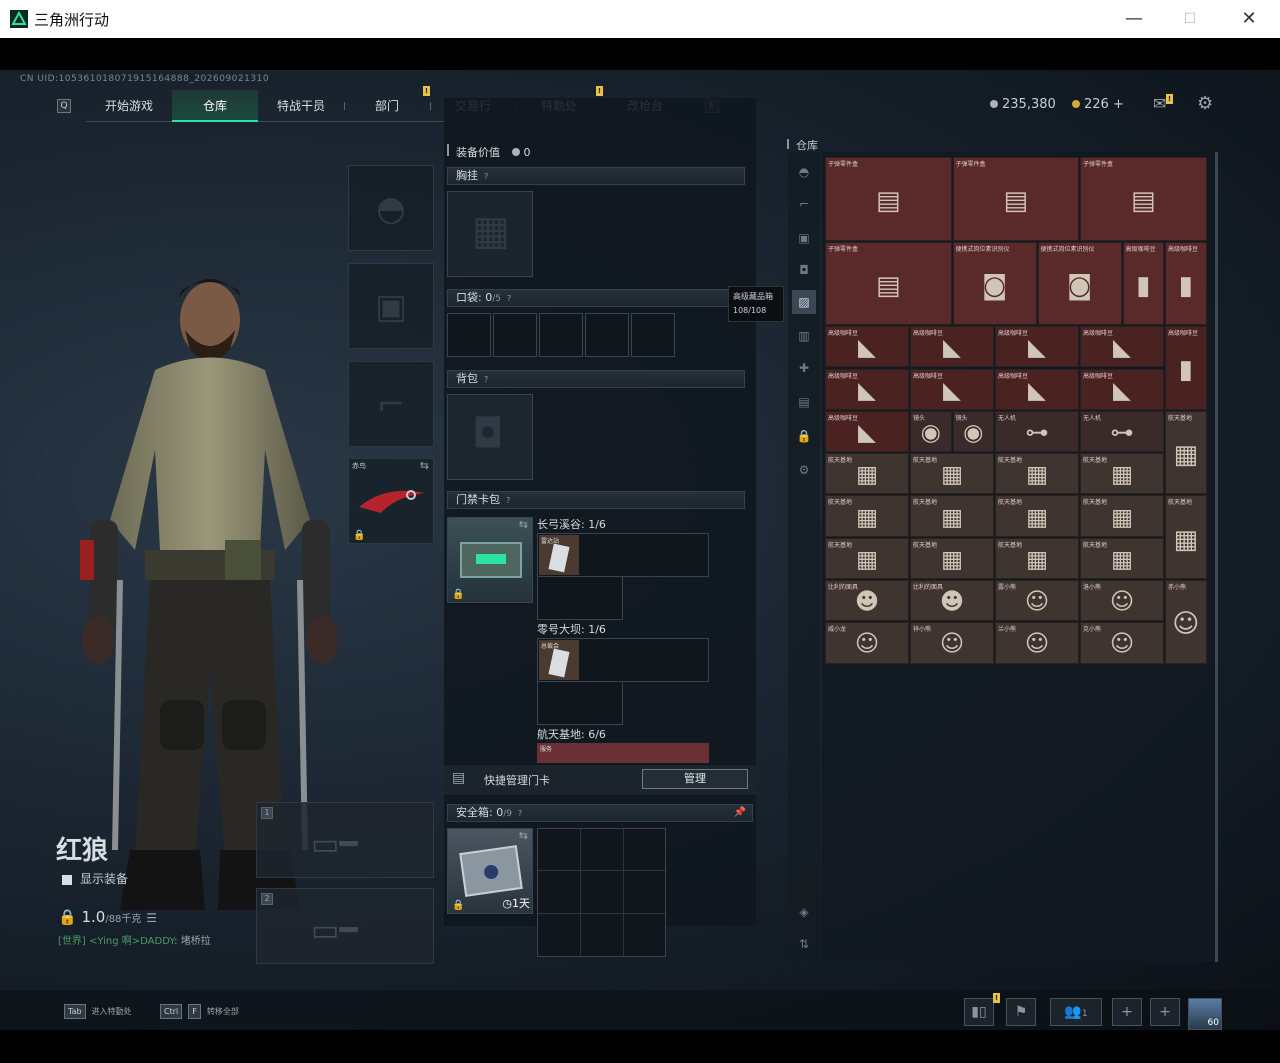 The height and width of the screenshot is (1063, 1280). What do you see at coordinates (490, 437) in the screenshot?
I see `backpack-slot: ◘` at bounding box center [490, 437].